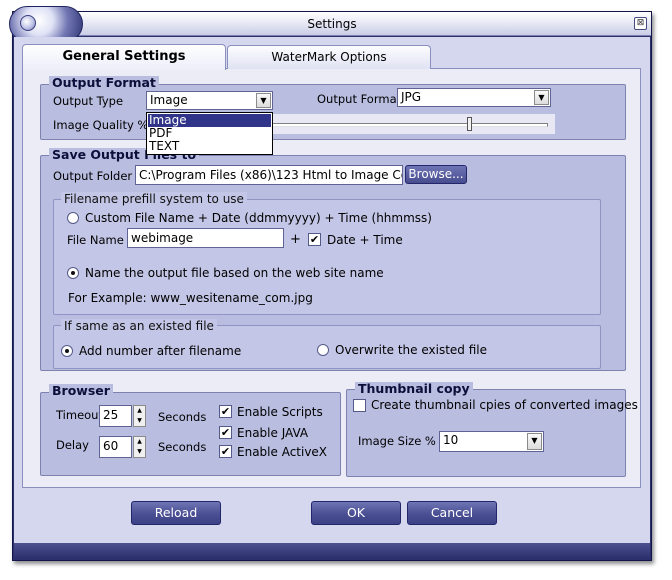 The image size is (672, 580). I want to click on image-quality-slider-thumb, so click(469, 124).